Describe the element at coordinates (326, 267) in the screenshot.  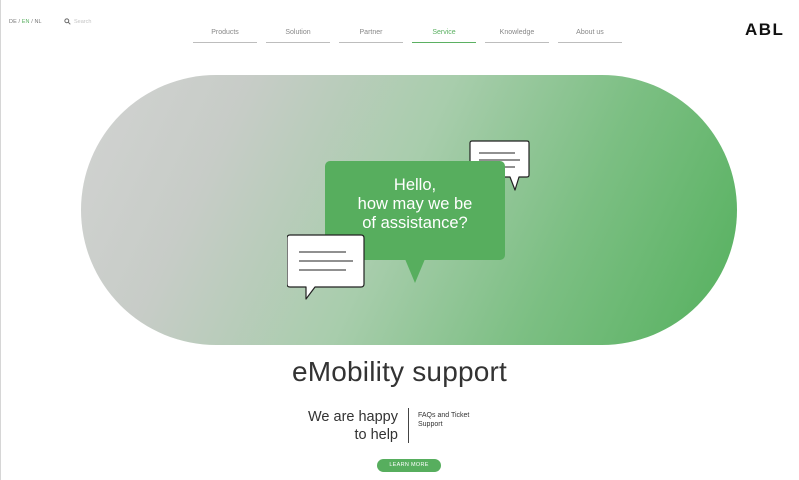
I see `chat-bubble-icon` at that location.